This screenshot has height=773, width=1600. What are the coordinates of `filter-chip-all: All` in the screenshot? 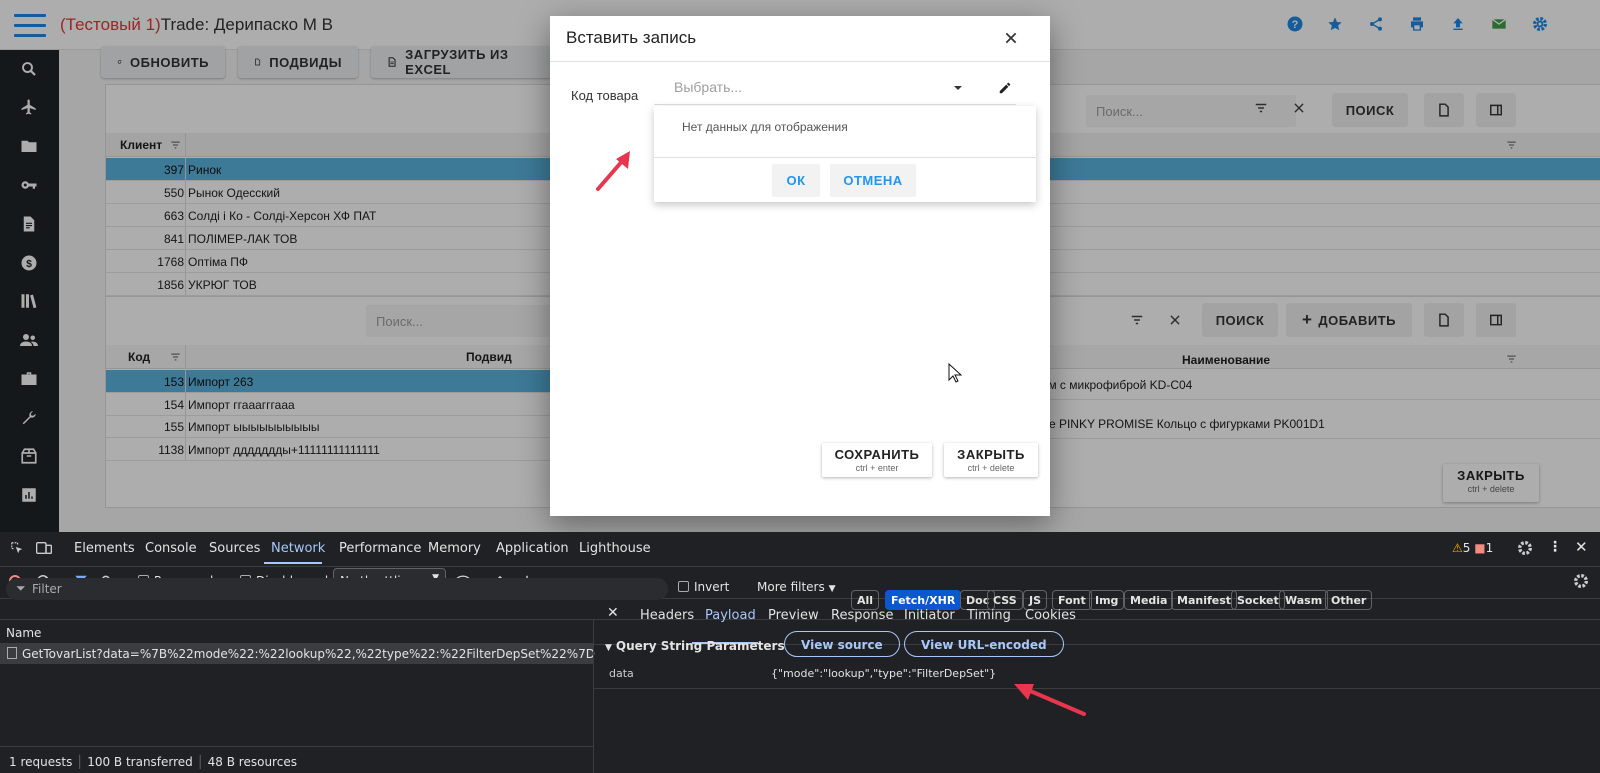 It's located at (865, 600).